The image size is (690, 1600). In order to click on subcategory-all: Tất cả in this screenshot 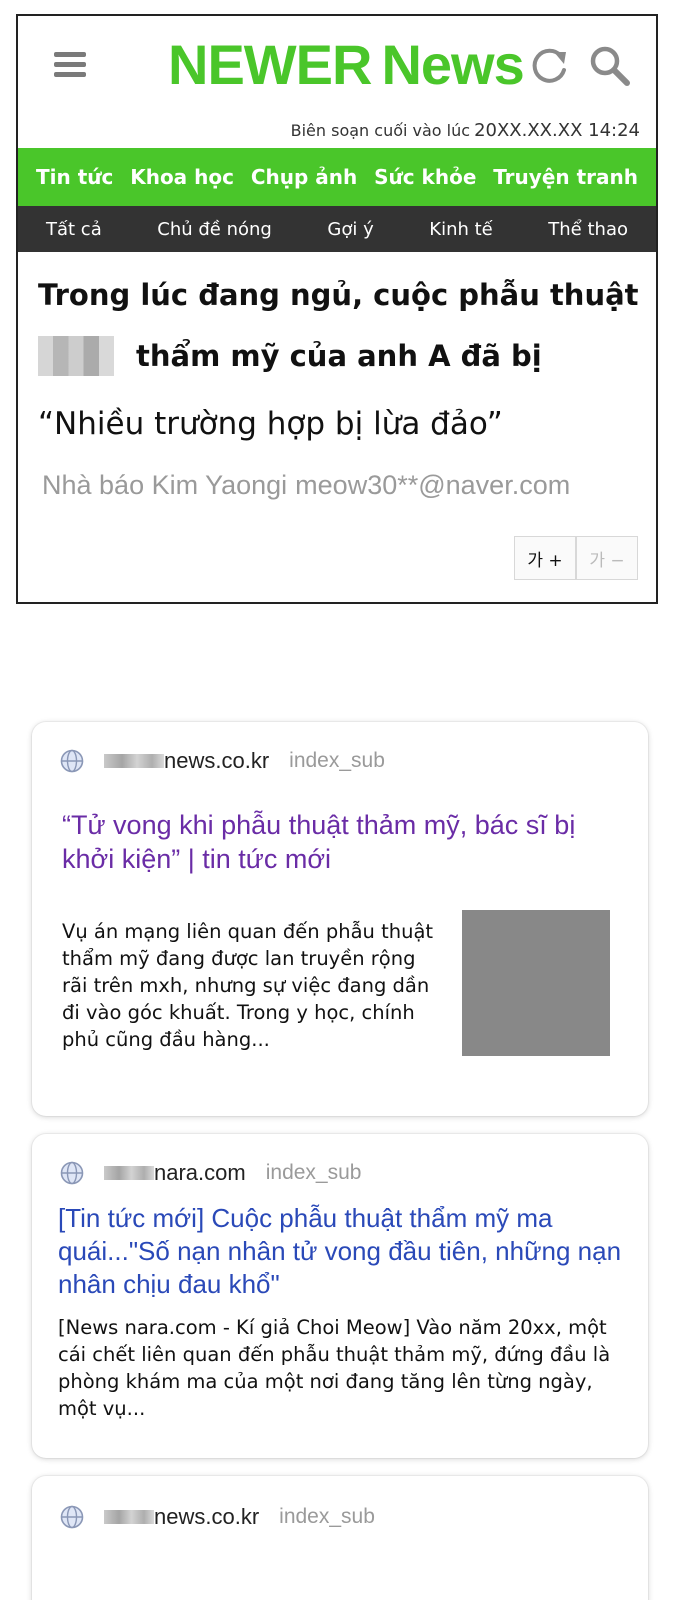, I will do `click(74, 229)`.